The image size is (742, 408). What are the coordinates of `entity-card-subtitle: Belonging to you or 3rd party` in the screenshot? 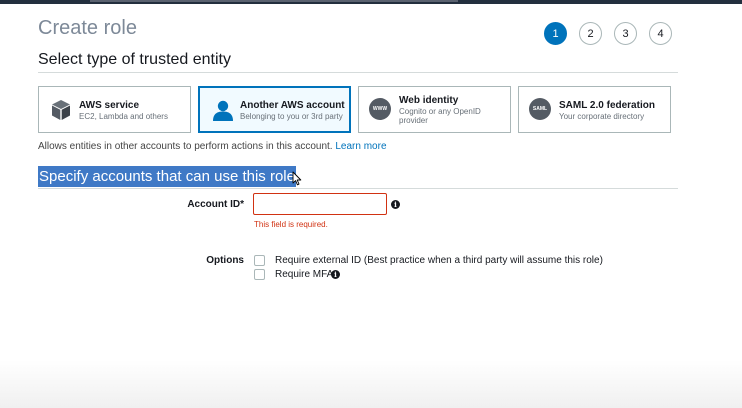 It's located at (291, 116).